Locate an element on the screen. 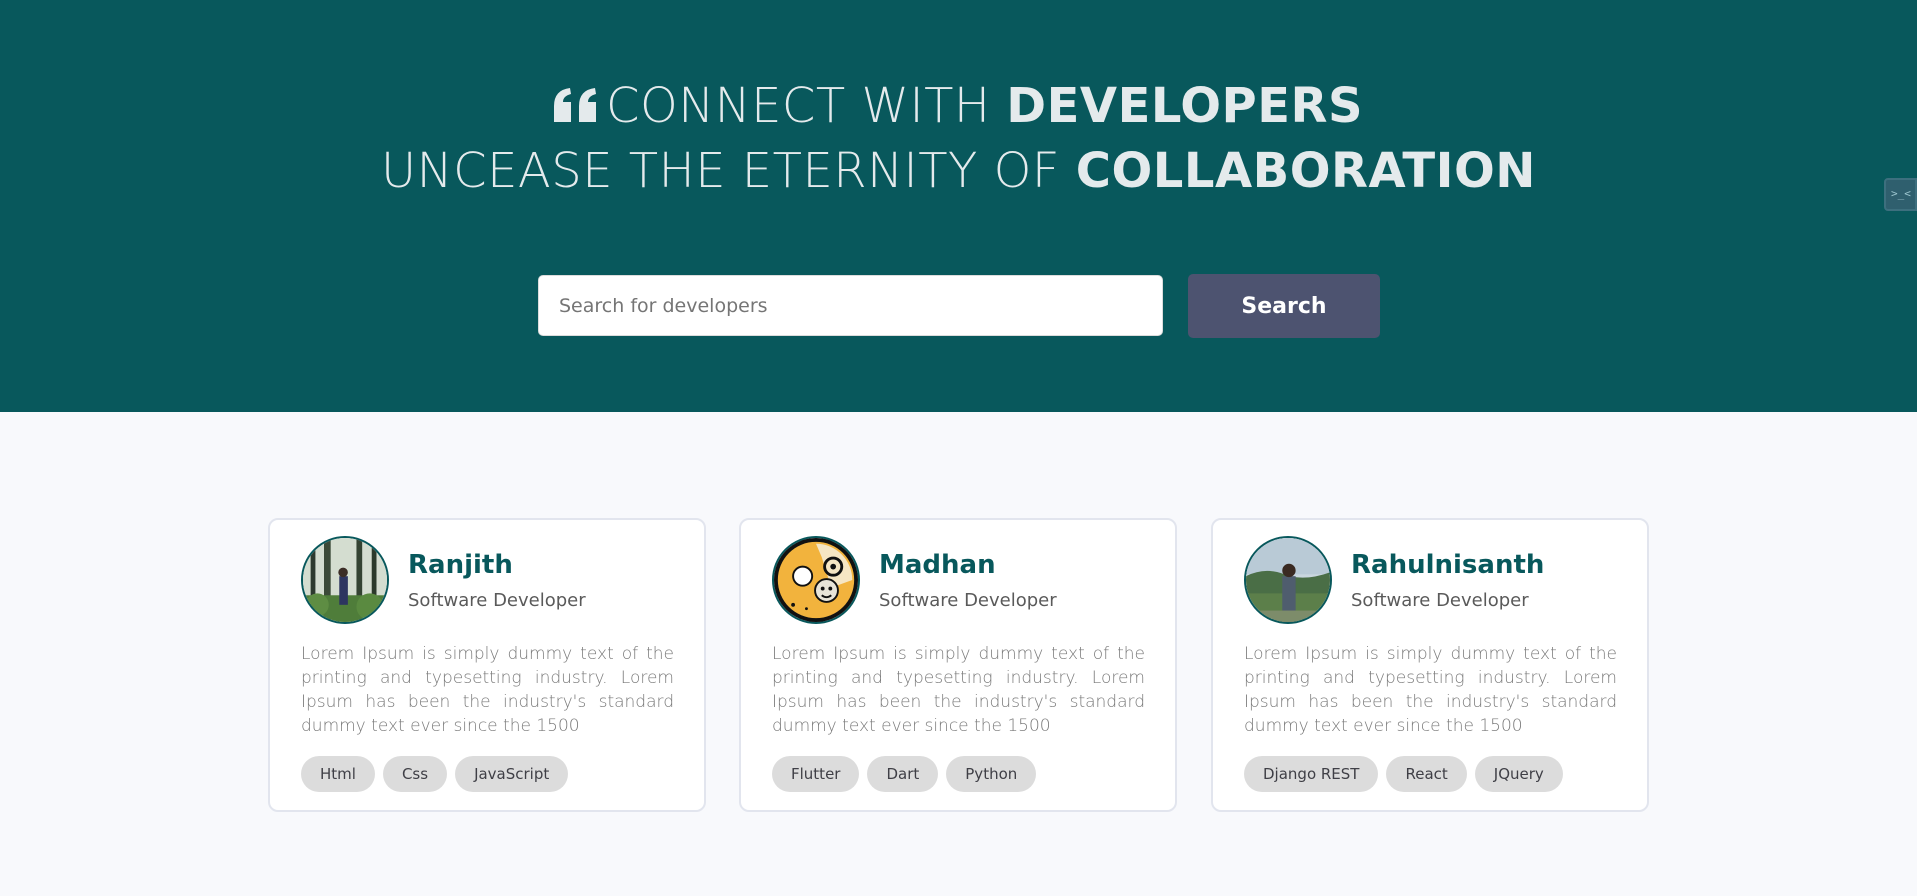 This screenshot has height=896, width=1917. quote-left-icon is located at coordinates (576, 106).